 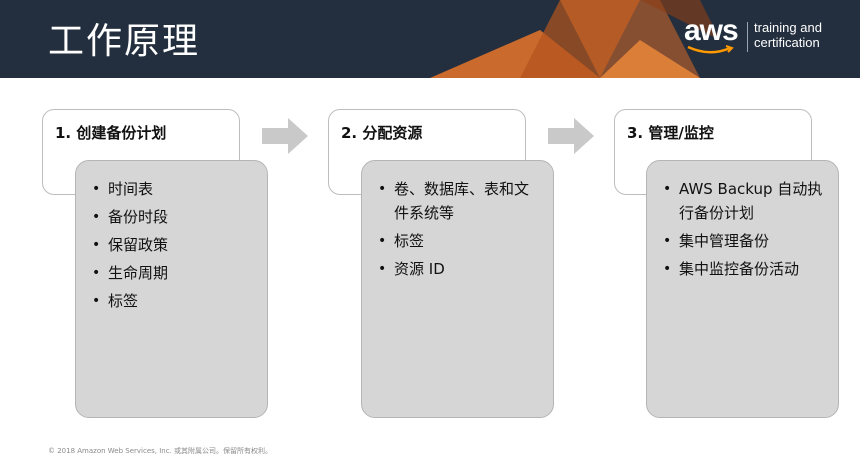 What do you see at coordinates (747, 37) in the screenshot?
I see `logo-divider` at bounding box center [747, 37].